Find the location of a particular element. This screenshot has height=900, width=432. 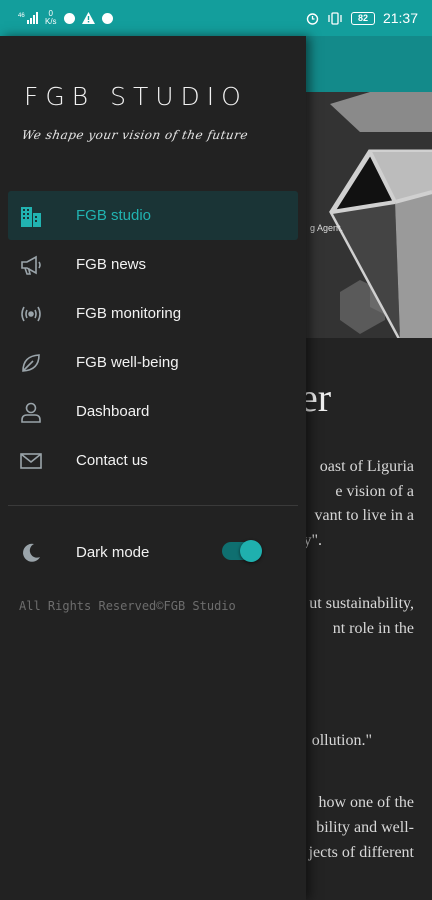

dark-mode-toggle is located at coordinates (242, 551).